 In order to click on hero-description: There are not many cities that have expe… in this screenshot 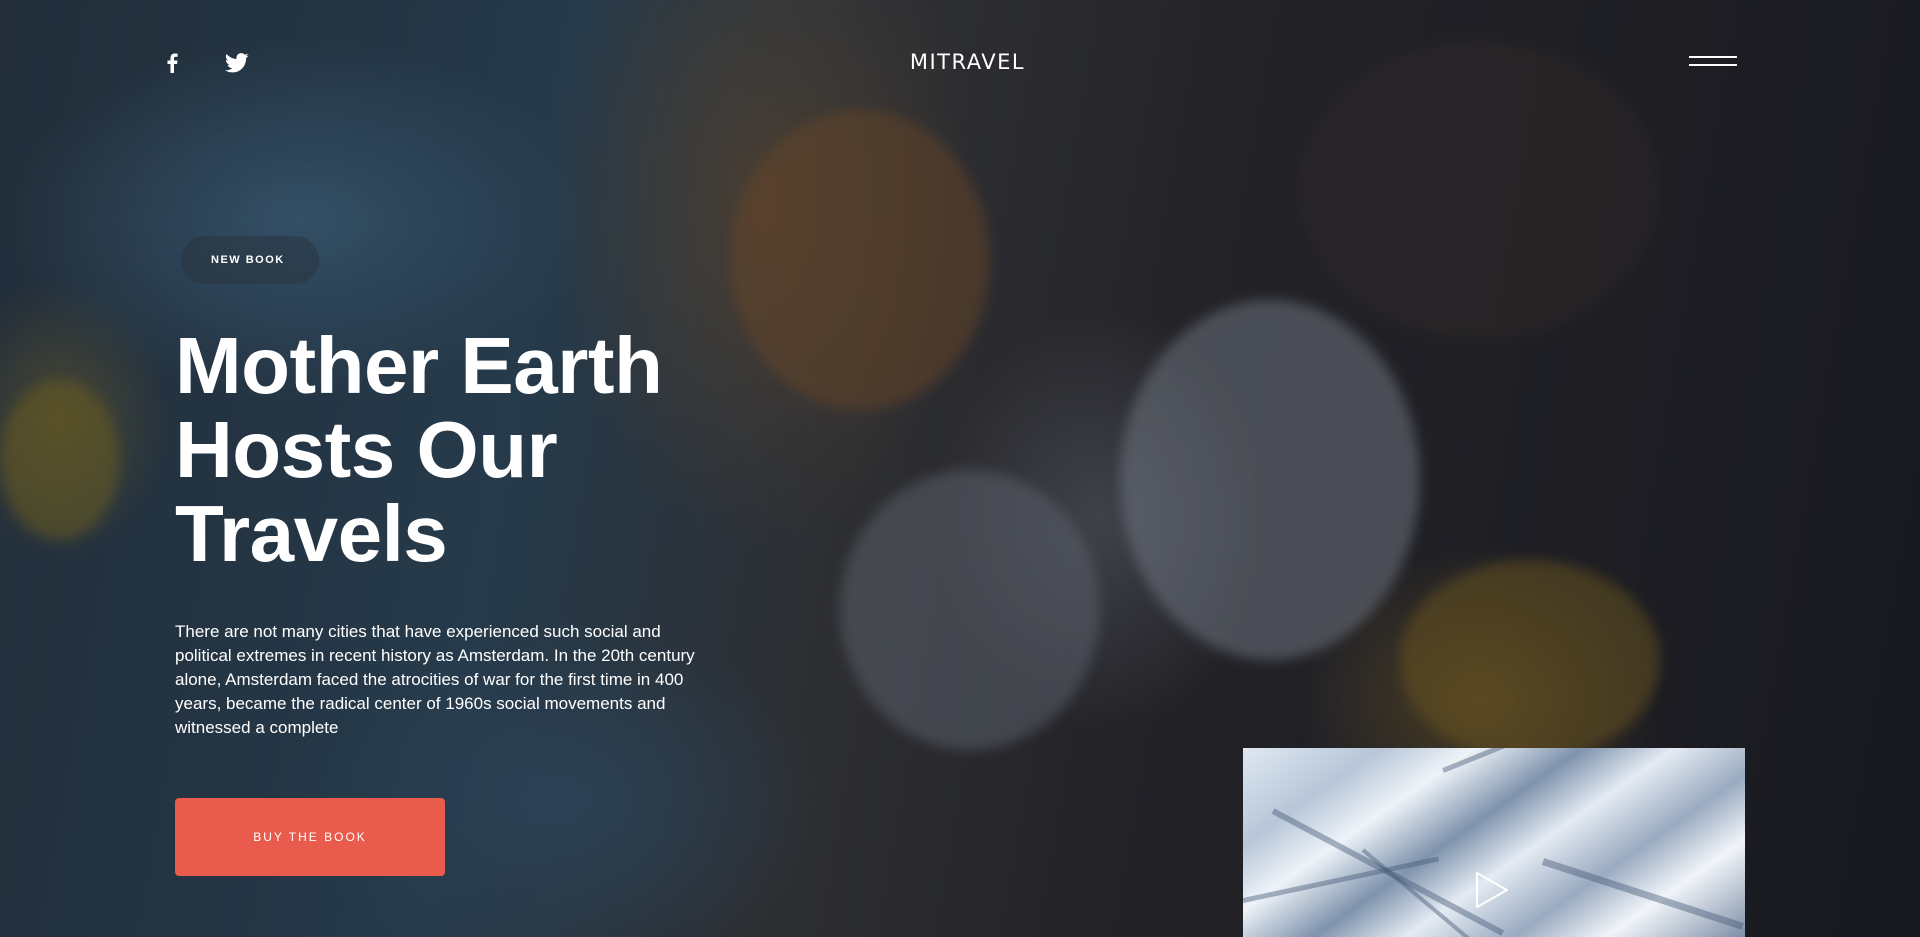, I will do `click(435, 679)`.